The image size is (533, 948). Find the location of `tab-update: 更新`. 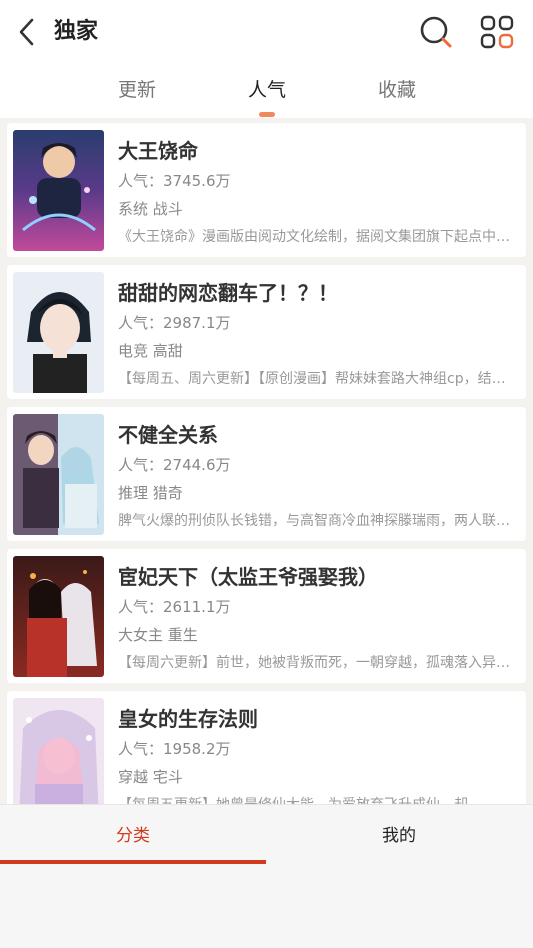

tab-update: 更新 is located at coordinates (137, 90).